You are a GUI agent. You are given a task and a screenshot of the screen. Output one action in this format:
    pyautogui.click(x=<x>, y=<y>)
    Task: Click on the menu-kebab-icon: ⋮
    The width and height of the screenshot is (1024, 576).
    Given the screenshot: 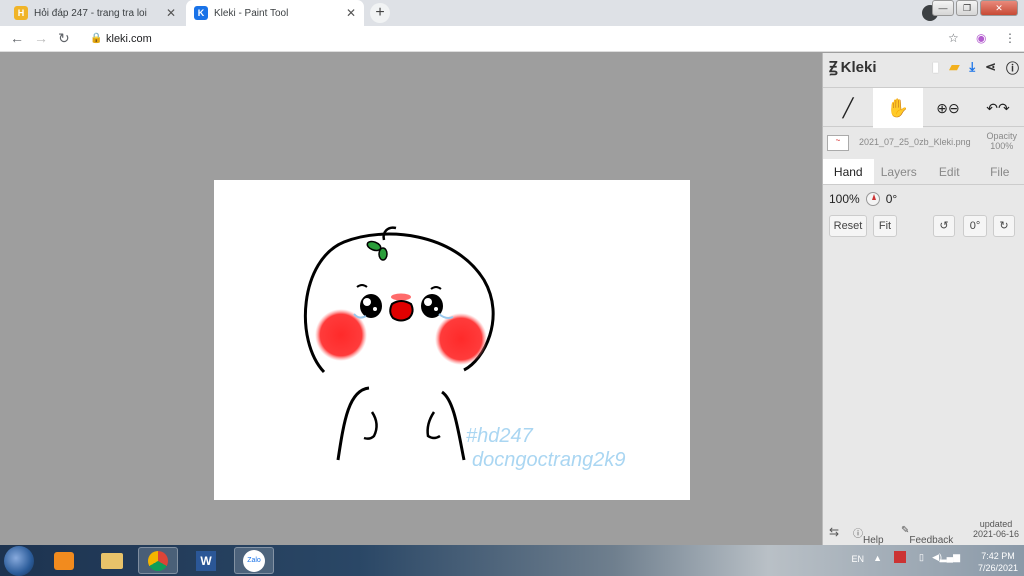 What is the action you would take?
    pyautogui.click(x=1010, y=38)
    